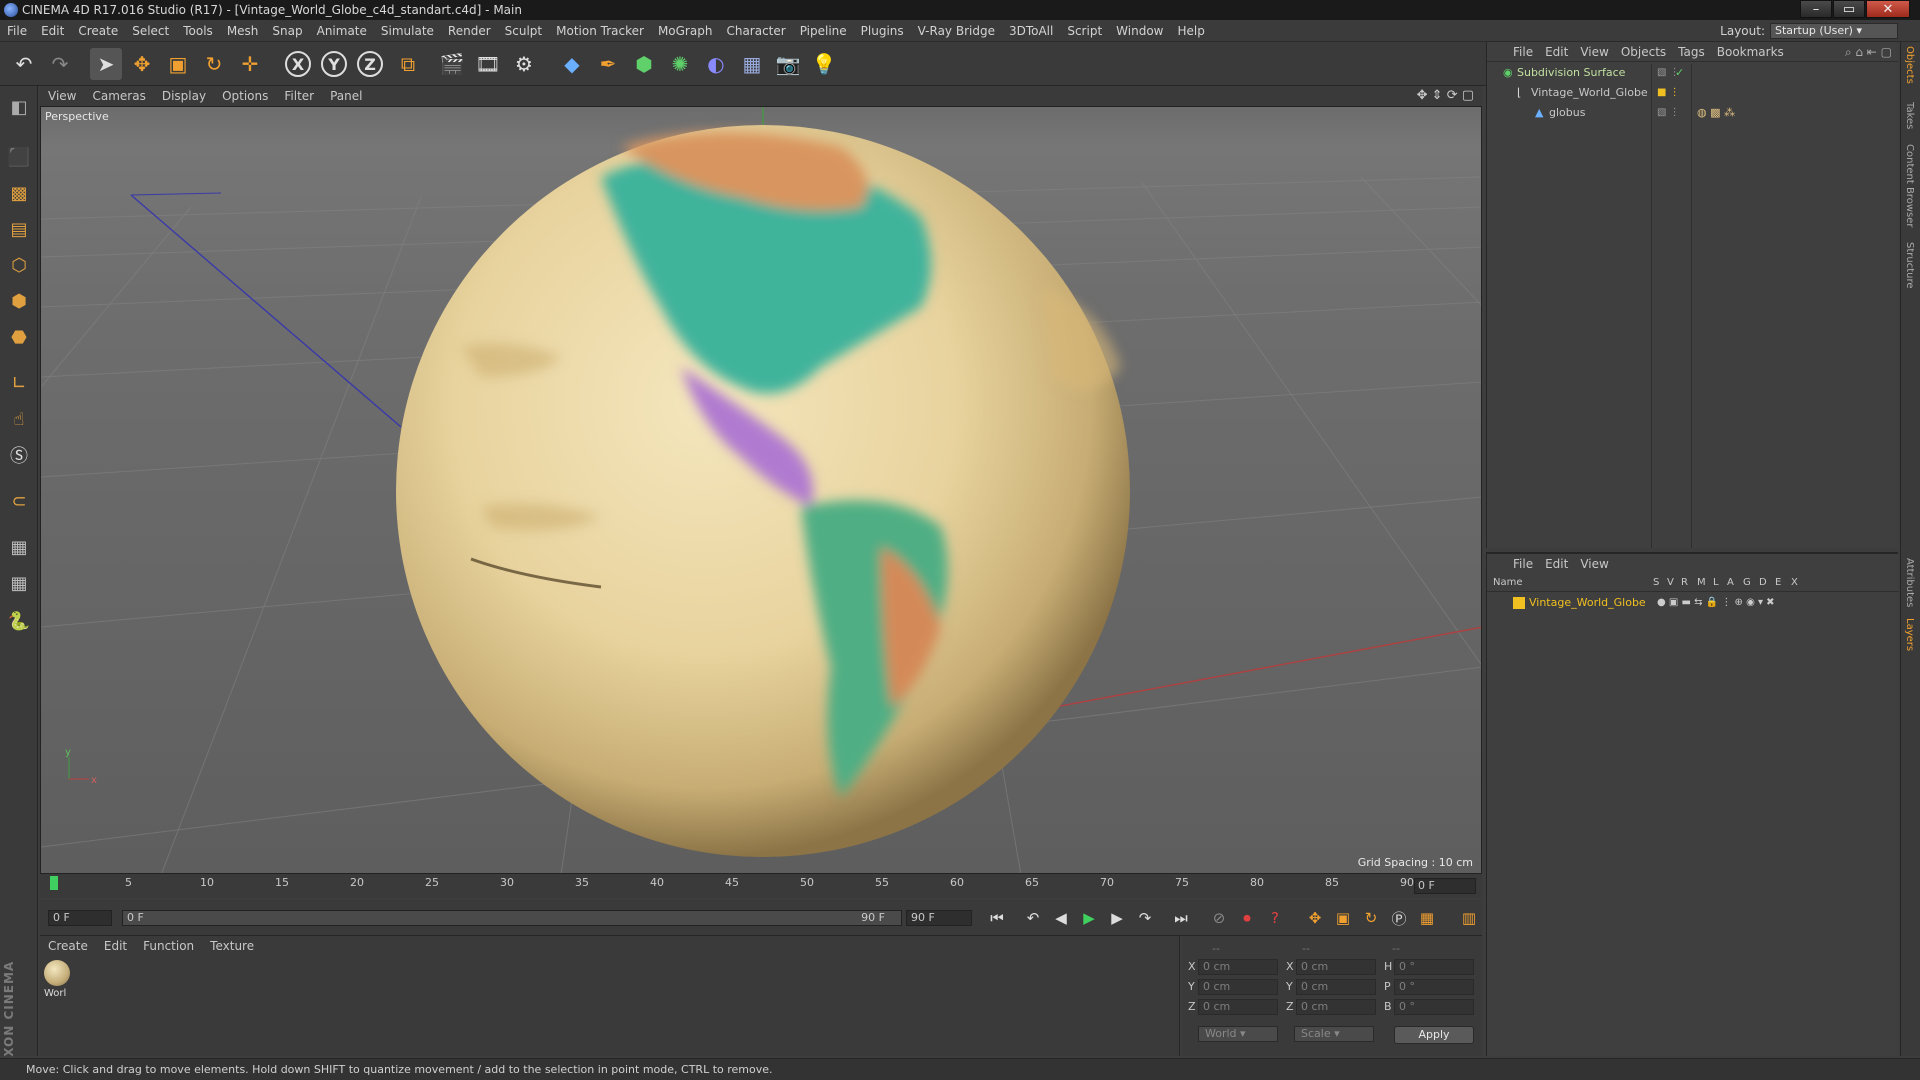  Describe the element at coordinates (1315, 918) in the screenshot. I see `key-position-icon: ✥` at that location.